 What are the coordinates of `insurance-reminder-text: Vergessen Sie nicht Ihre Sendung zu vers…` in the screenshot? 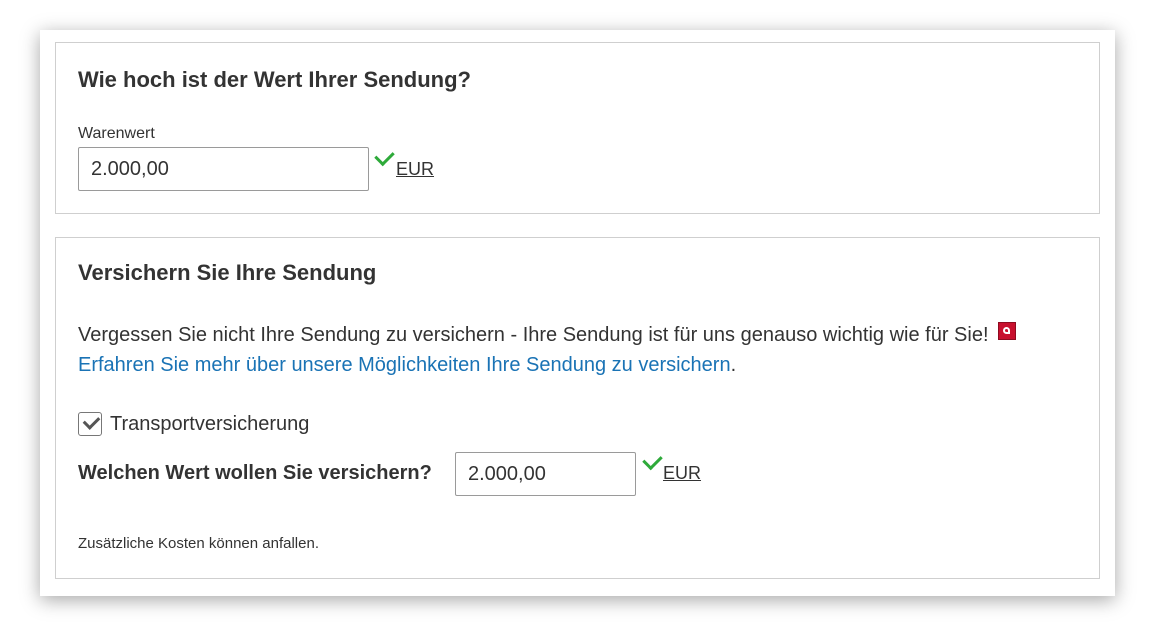 It's located at (533, 335).